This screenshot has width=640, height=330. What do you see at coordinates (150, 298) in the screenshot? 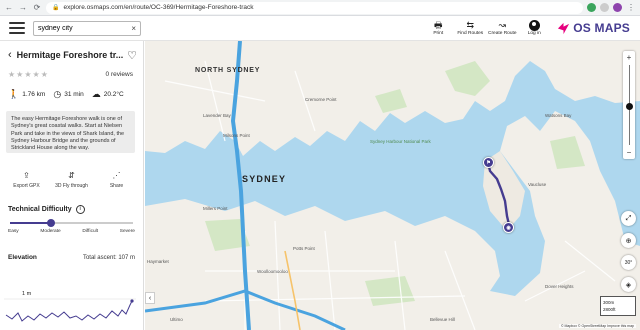
I see `collapse-sidebar-button: ‹` at bounding box center [150, 298].